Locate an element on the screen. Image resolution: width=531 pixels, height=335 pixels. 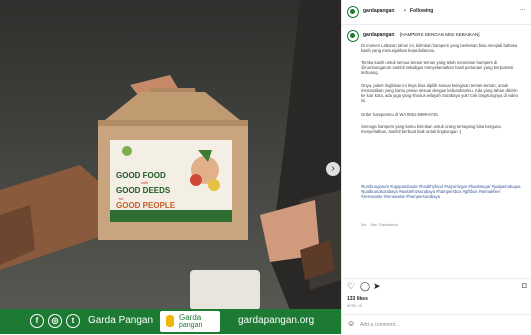
label-line5: GOOD PEOPLE is located at coordinates (146, 205).